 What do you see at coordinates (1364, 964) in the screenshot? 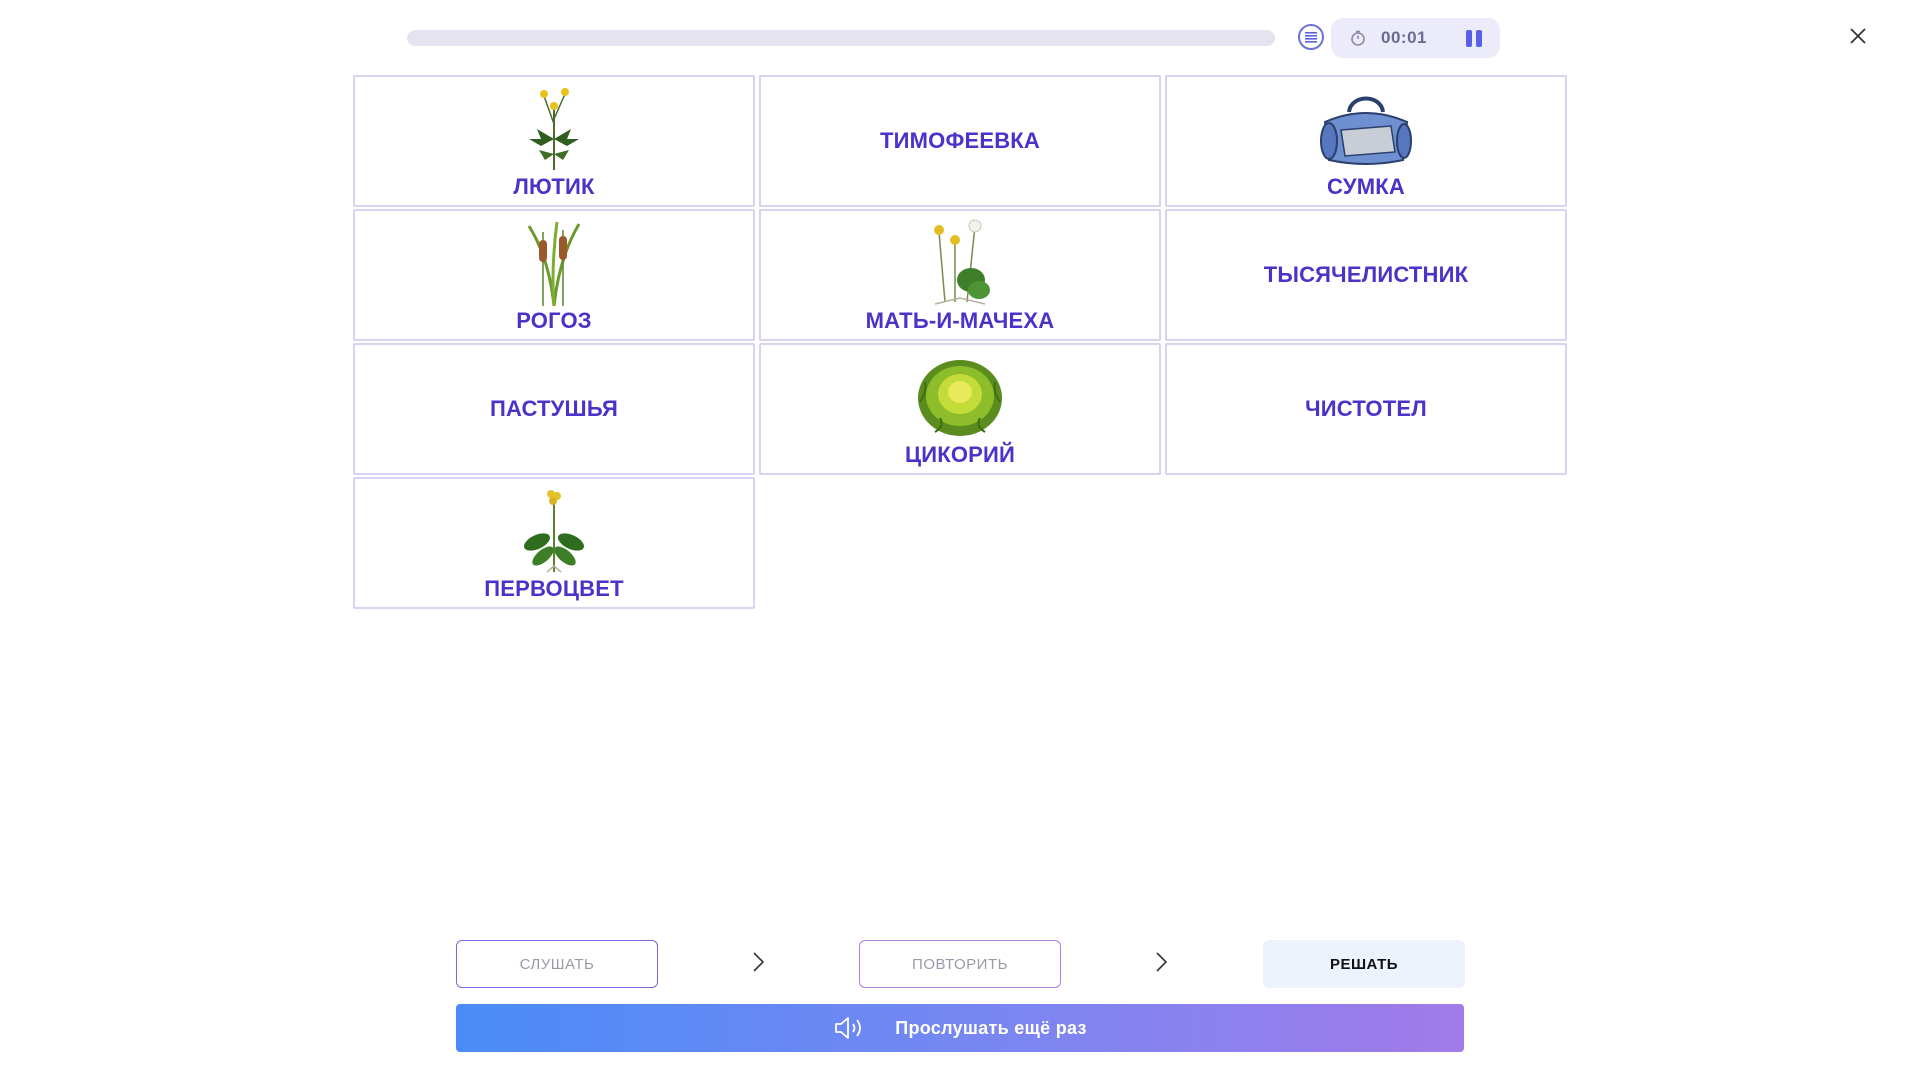
I see `solve-step-button: РЕШАТЬ` at bounding box center [1364, 964].